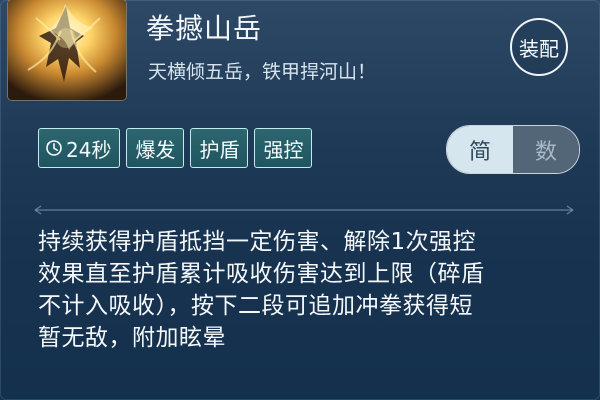 Image resolution: width=600 pixels, height=400 pixels. I want to click on section-divider, so click(304, 210).